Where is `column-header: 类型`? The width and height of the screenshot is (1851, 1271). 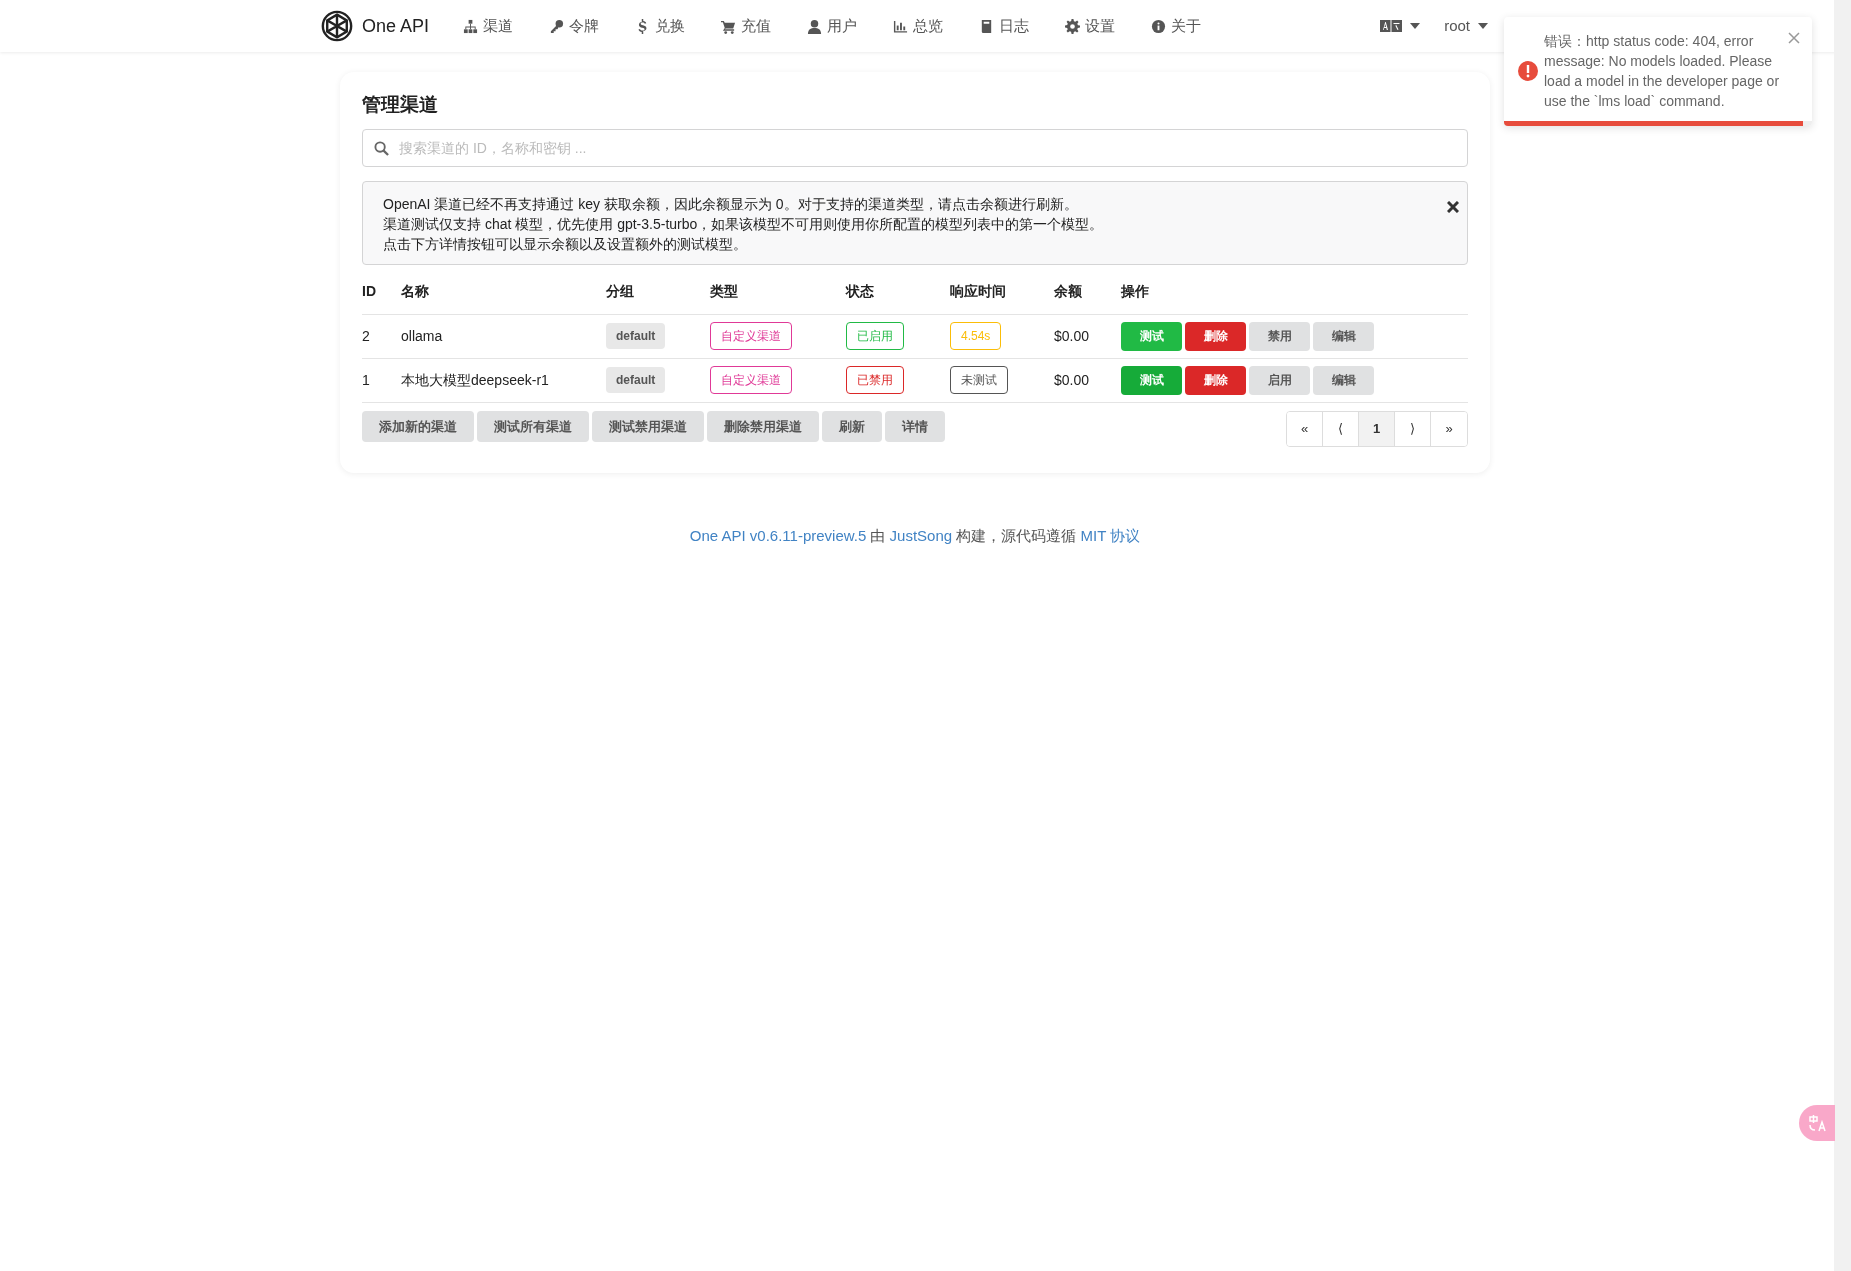
column-header: 类型 is located at coordinates (778, 293).